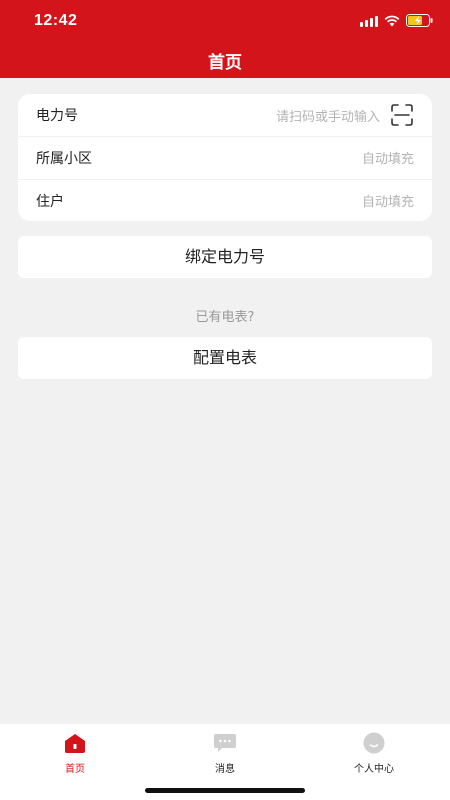  I want to click on community-field: 自动填充, so click(387, 159).